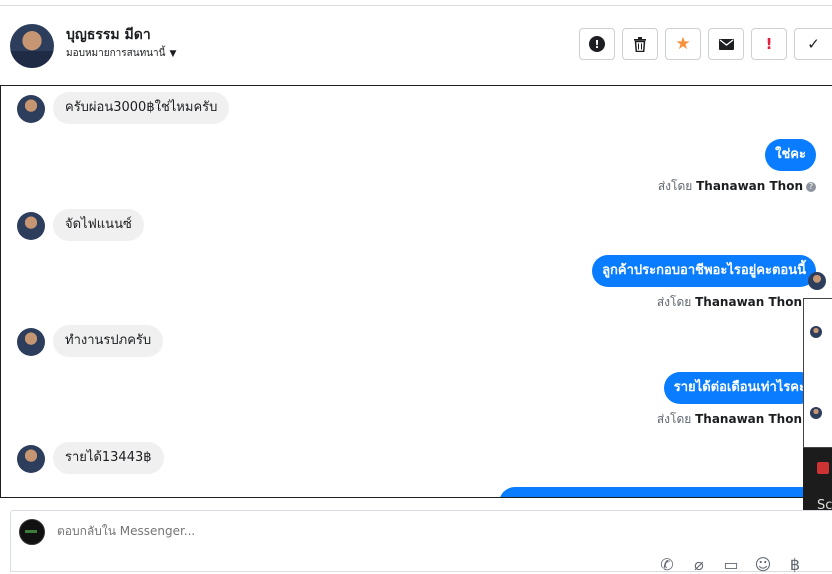 This screenshot has height=574, width=832. I want to click on star-button: ★, so click(683, 44).